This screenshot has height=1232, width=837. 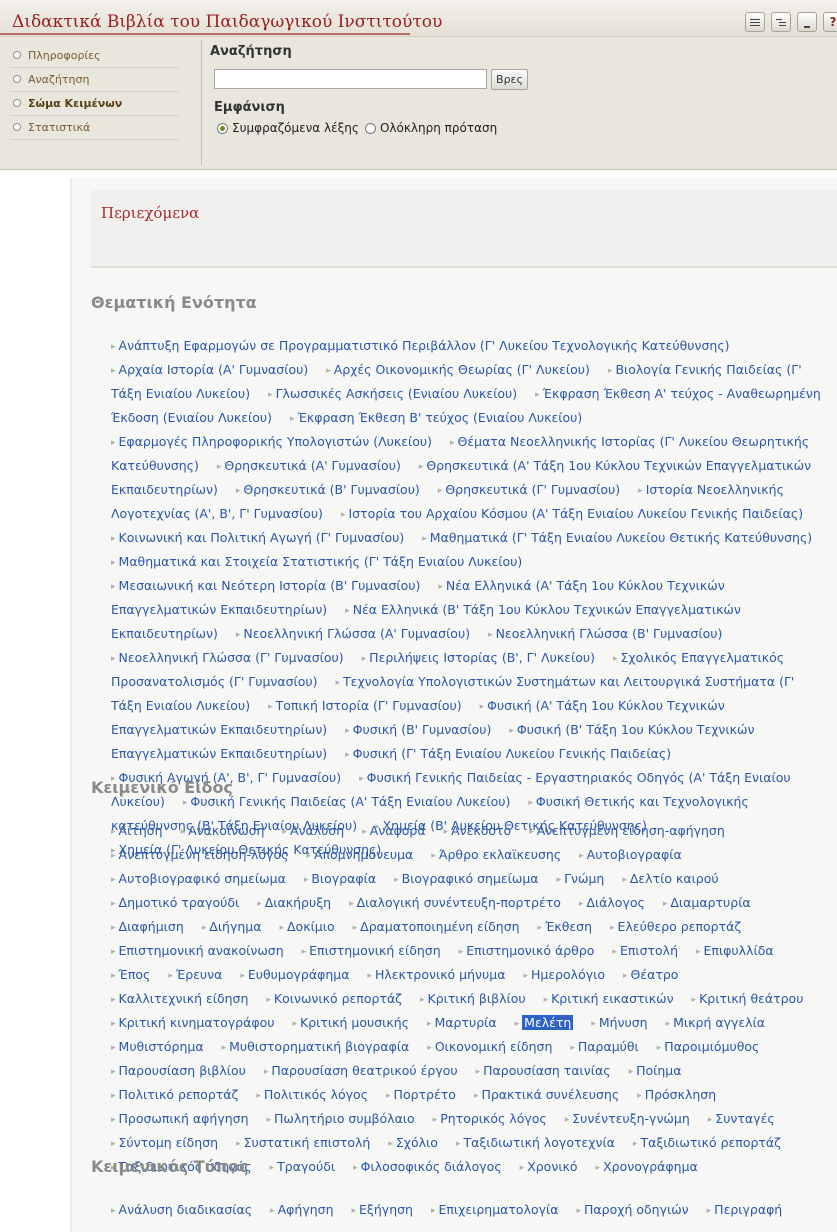 I want to click on content-link: ▸ Πρακτικά συνέλευσης, so click(x=546, y=1094).